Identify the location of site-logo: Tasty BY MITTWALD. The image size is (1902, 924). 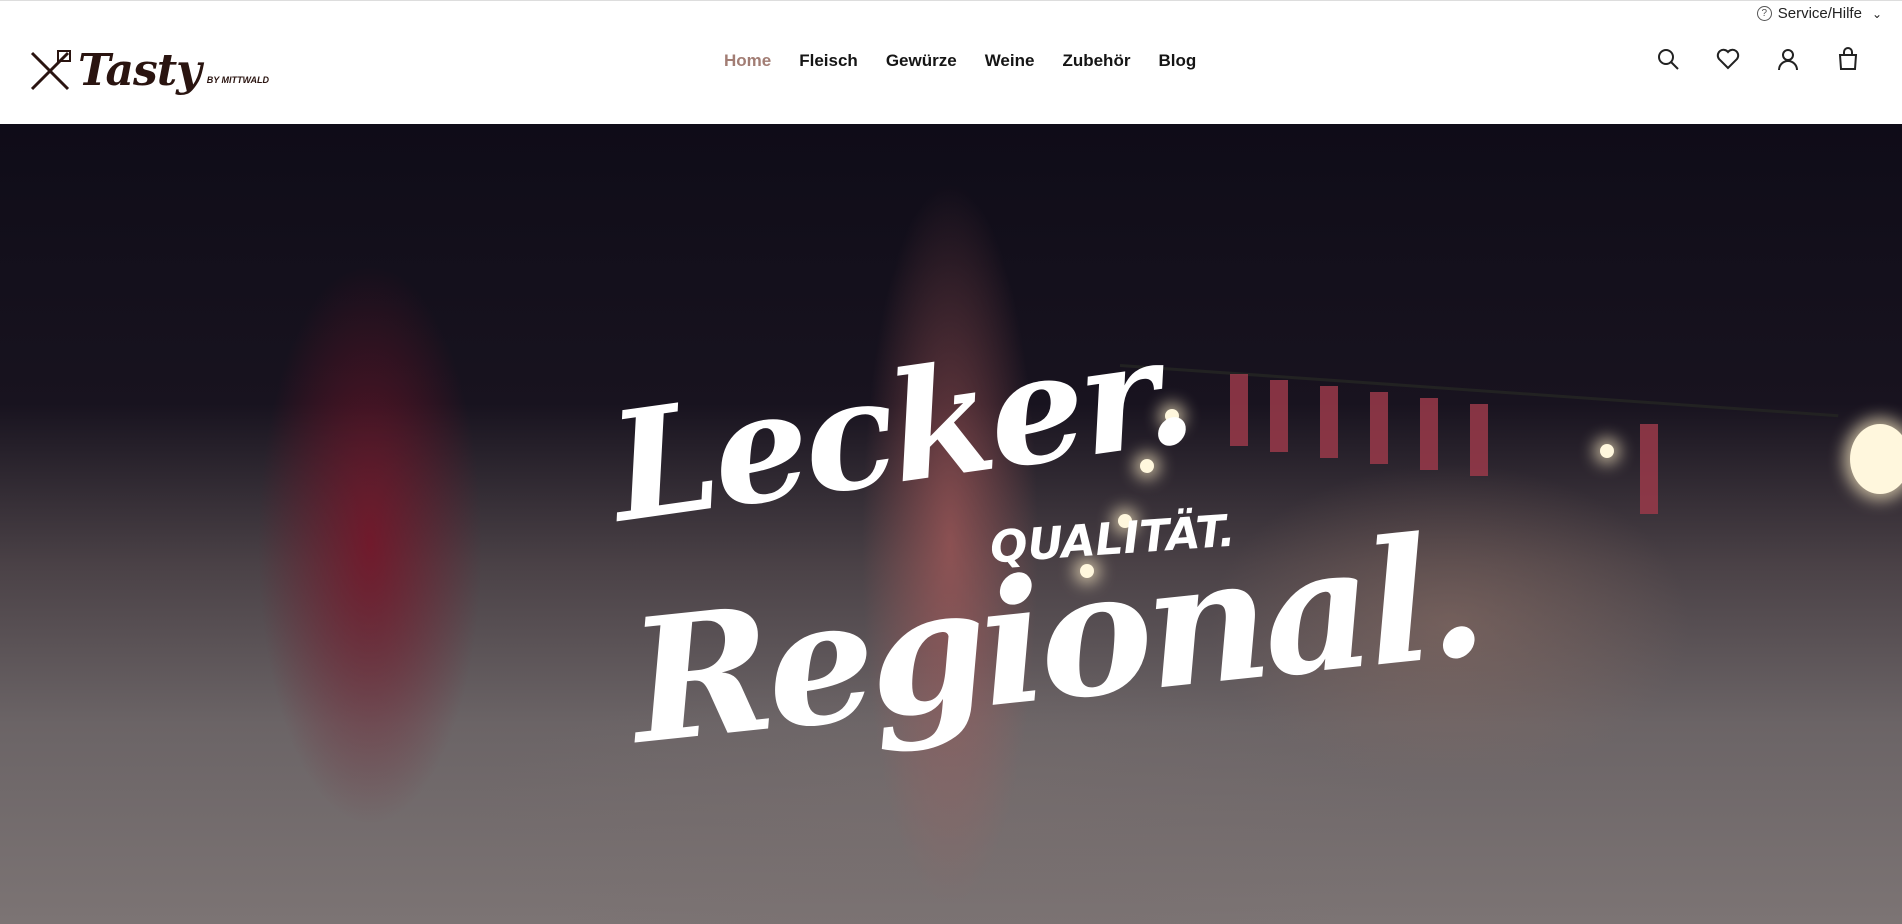
(148, 65).